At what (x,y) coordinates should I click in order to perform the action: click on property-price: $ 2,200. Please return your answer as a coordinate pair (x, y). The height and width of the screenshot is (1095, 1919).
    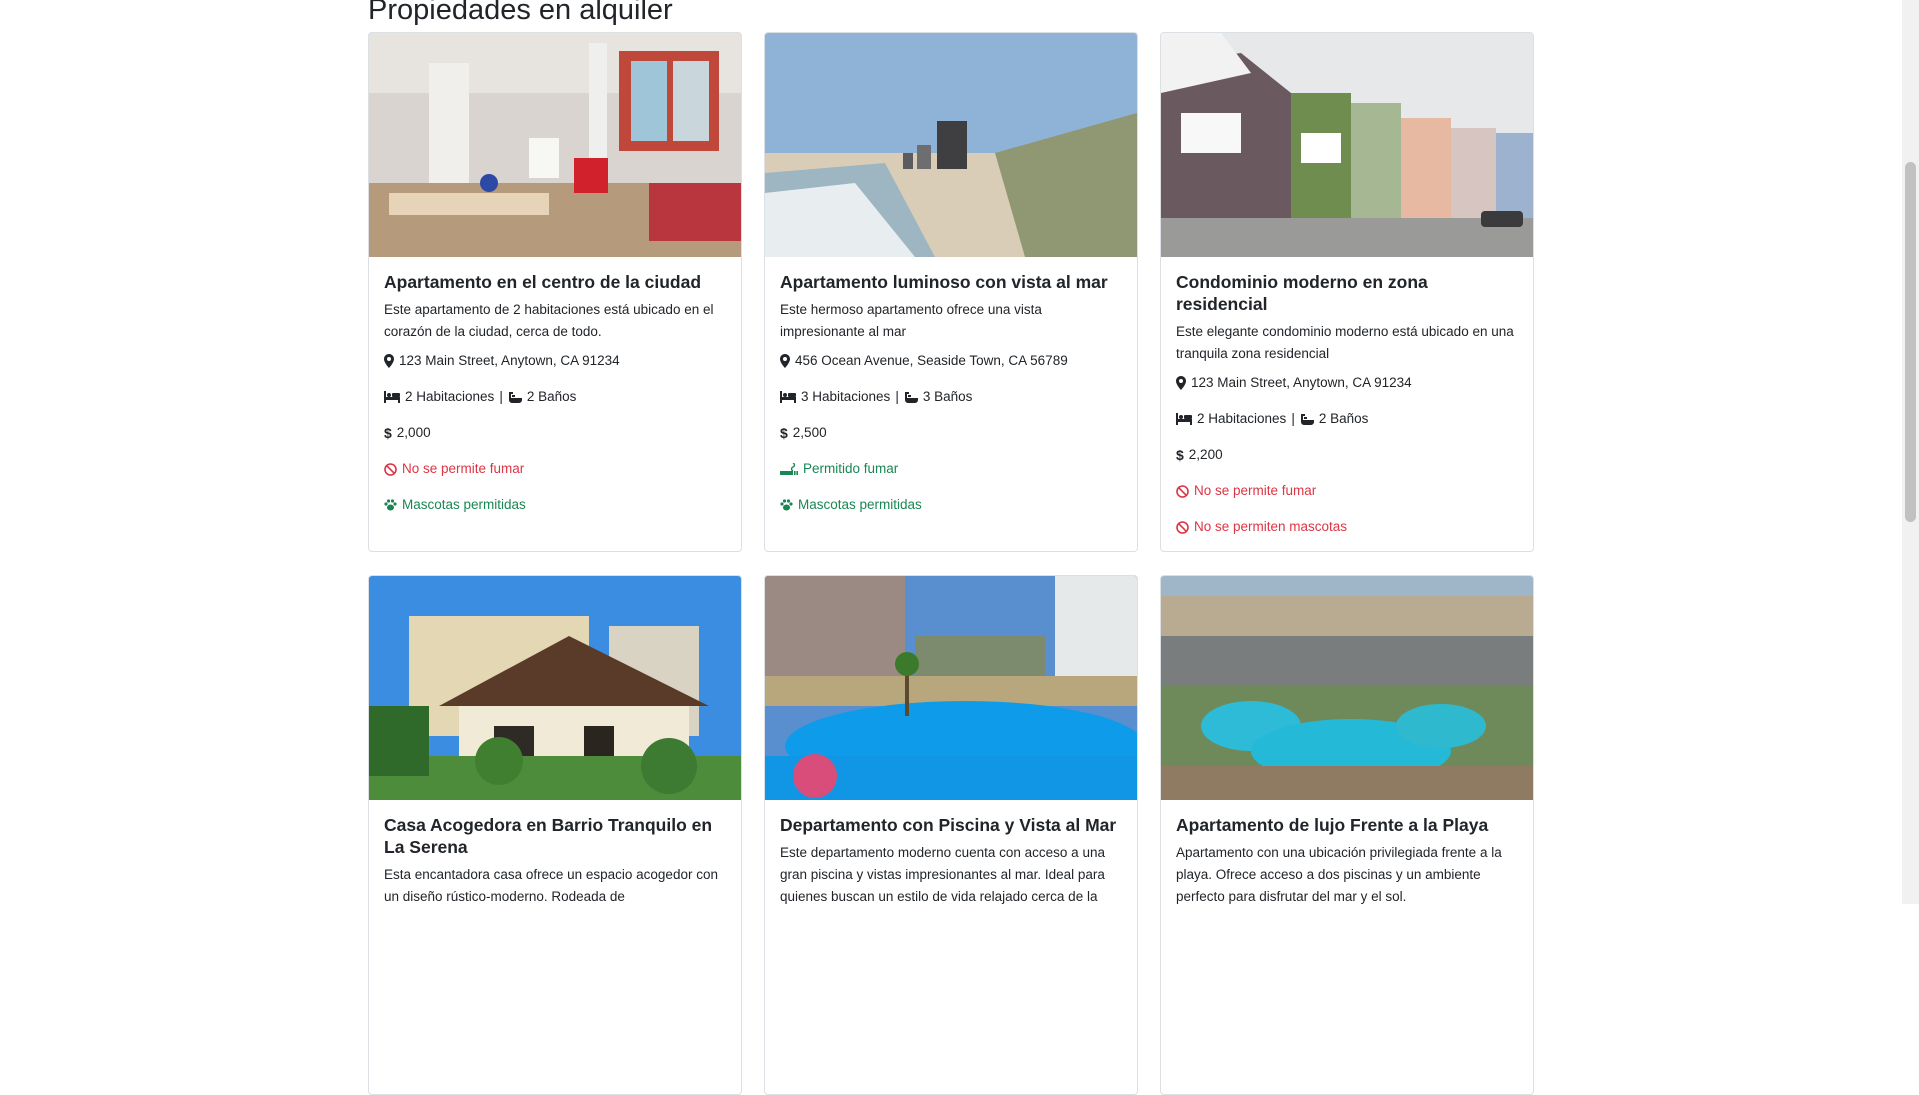
    Looking at the image, I should click on (1347, 455).